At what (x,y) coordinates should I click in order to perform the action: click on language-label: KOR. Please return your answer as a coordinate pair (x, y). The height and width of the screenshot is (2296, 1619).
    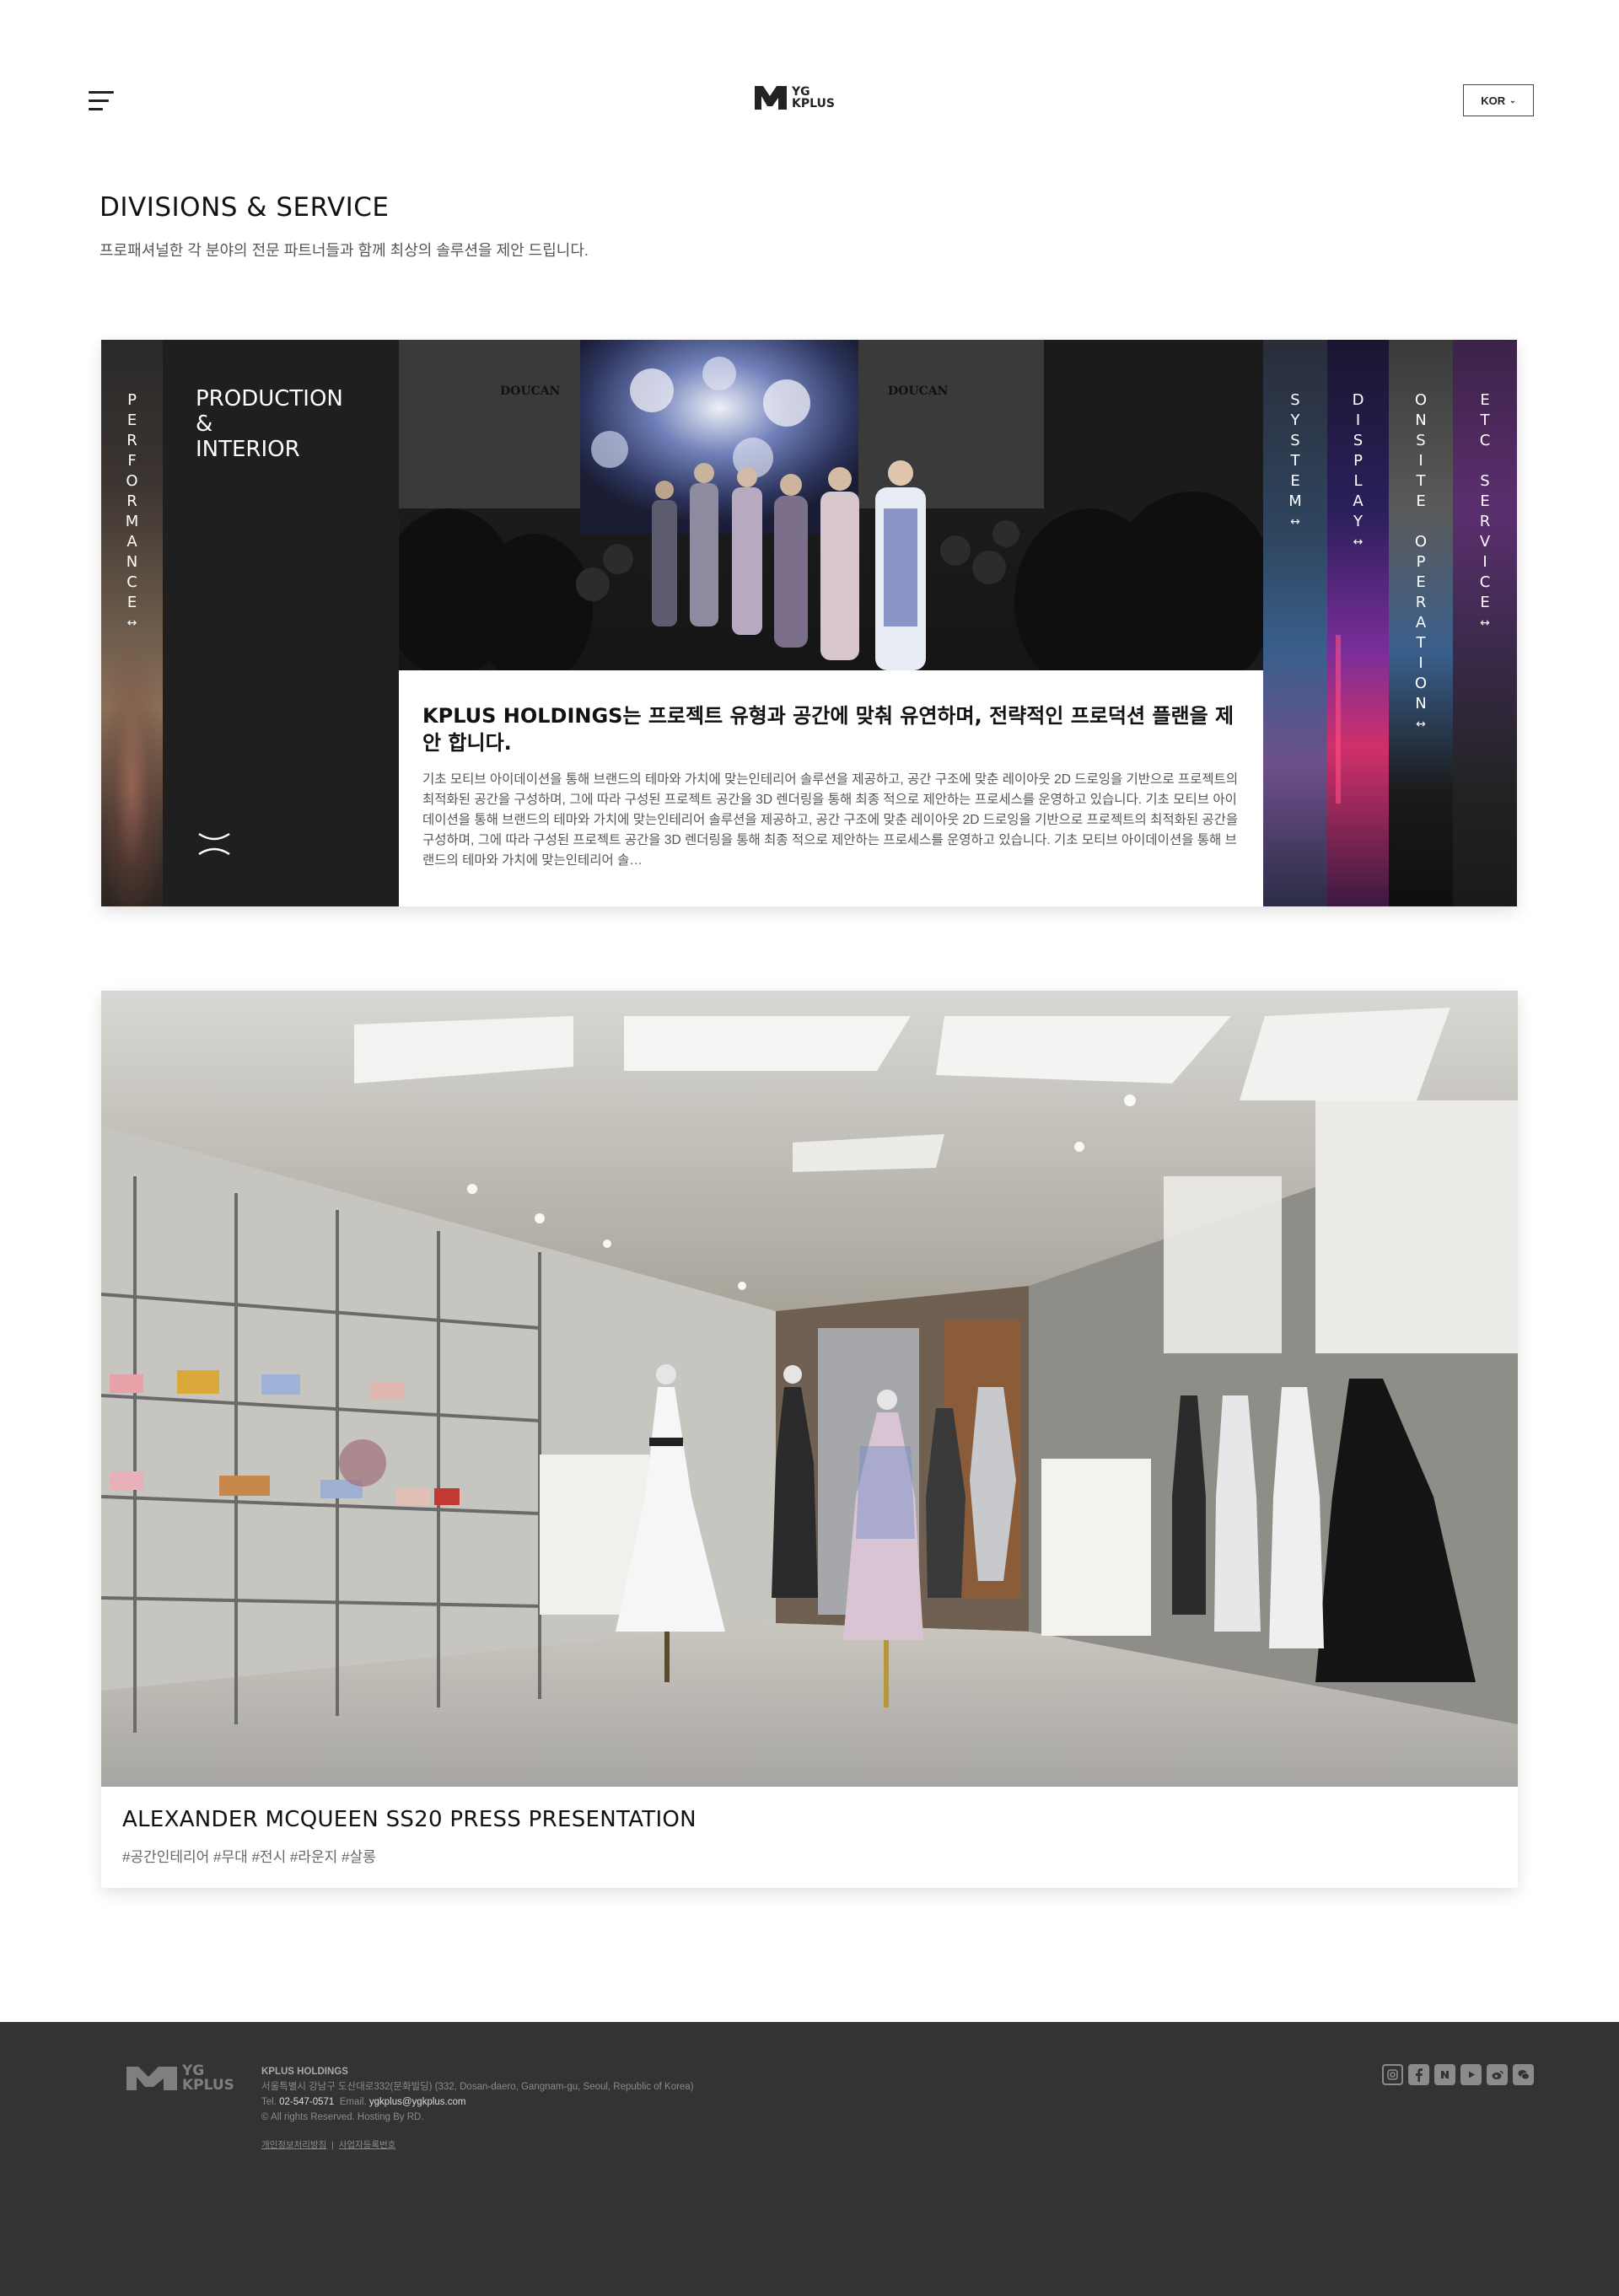
    Looking at the image, I should click on (1493, 101).